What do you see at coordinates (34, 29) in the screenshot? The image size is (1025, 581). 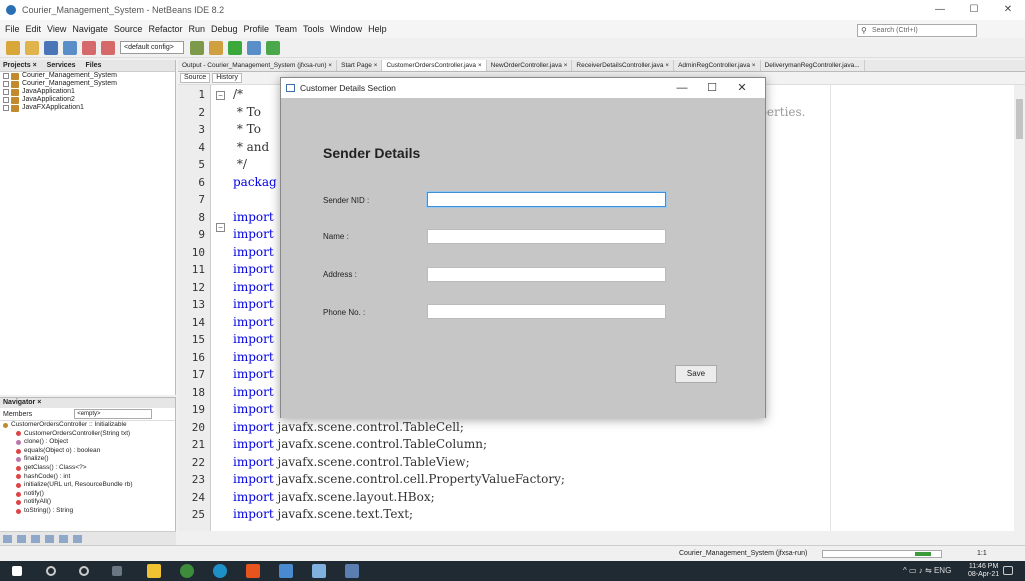 I see `menu-edit: Edit` at bounding box center [34, 29].